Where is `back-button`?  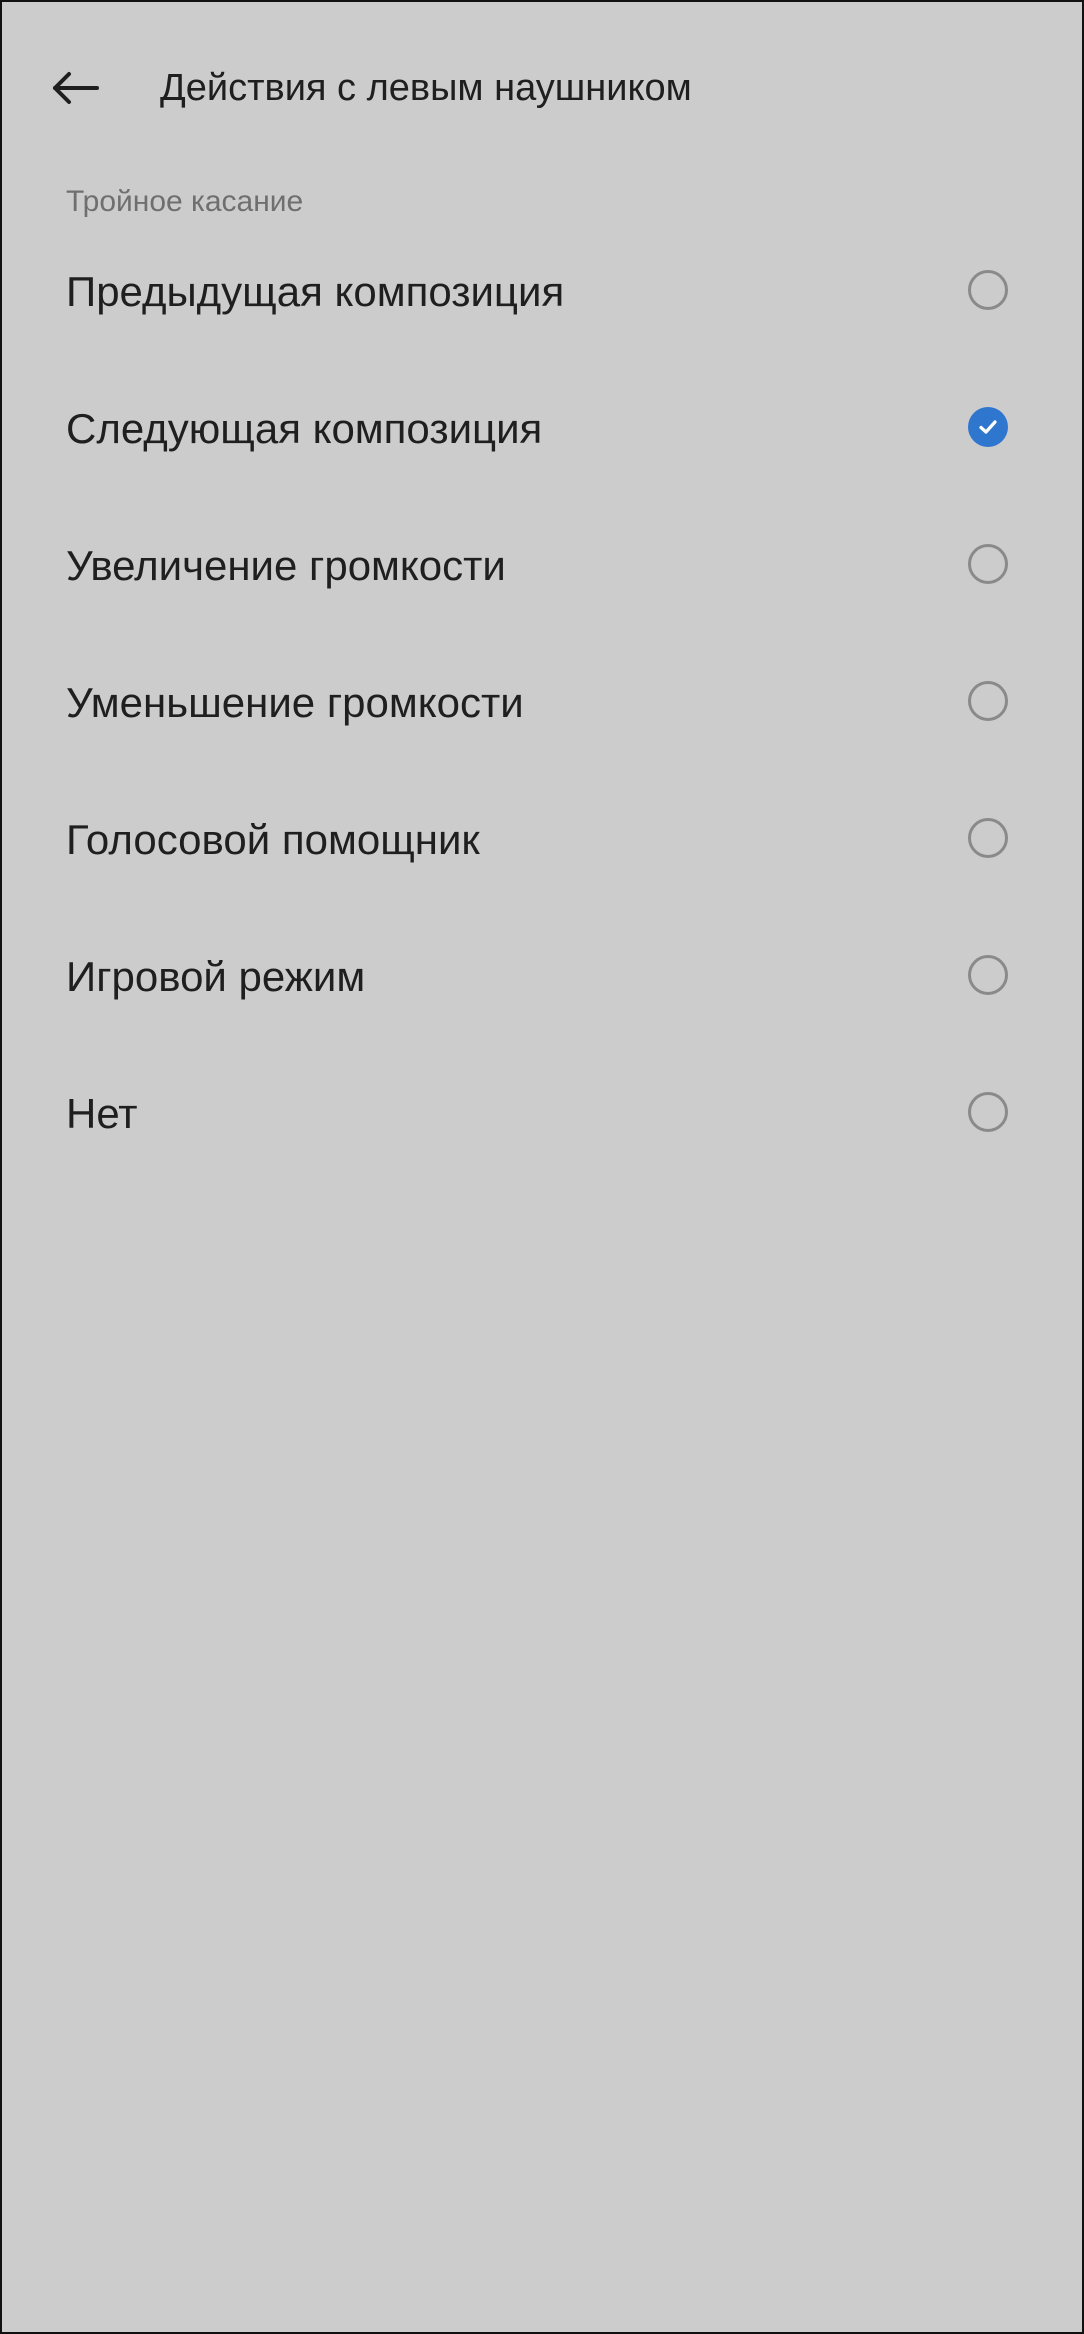 back-button is located at coordinates (76, 88).